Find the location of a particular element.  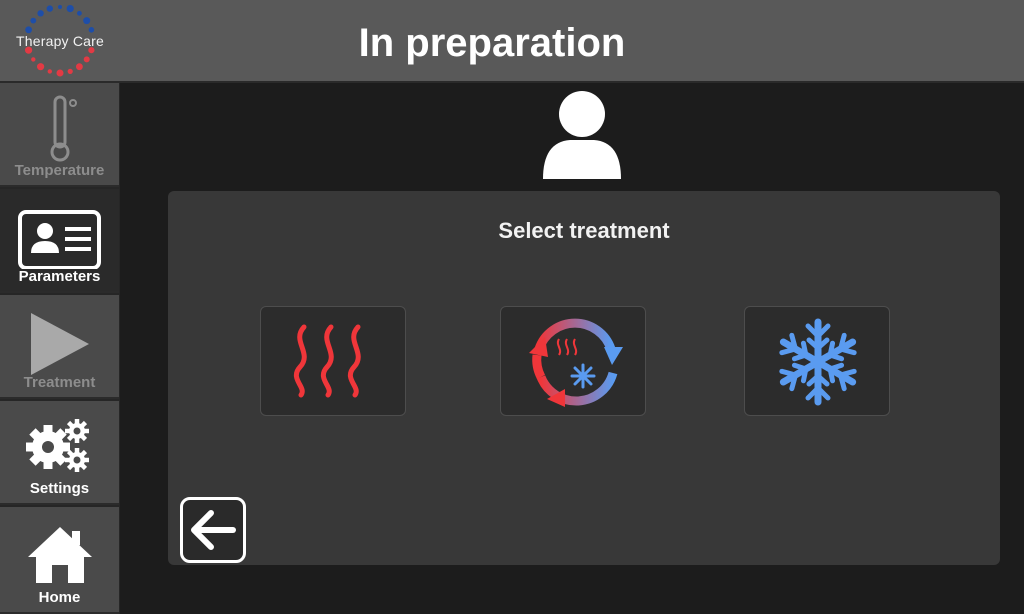

play-icon is located at coordinates (59, 339).